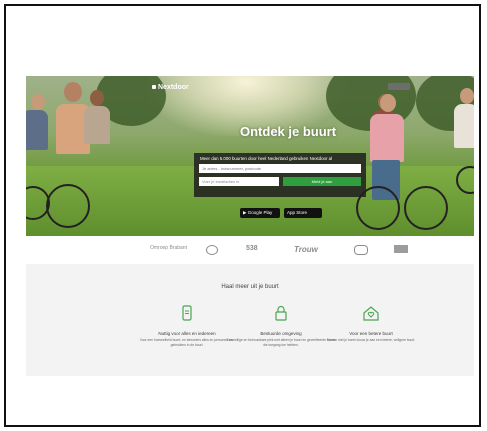 The height and width of the screenshot is (431, 487). I want to click on media-logo: 538, so click(252, 248).